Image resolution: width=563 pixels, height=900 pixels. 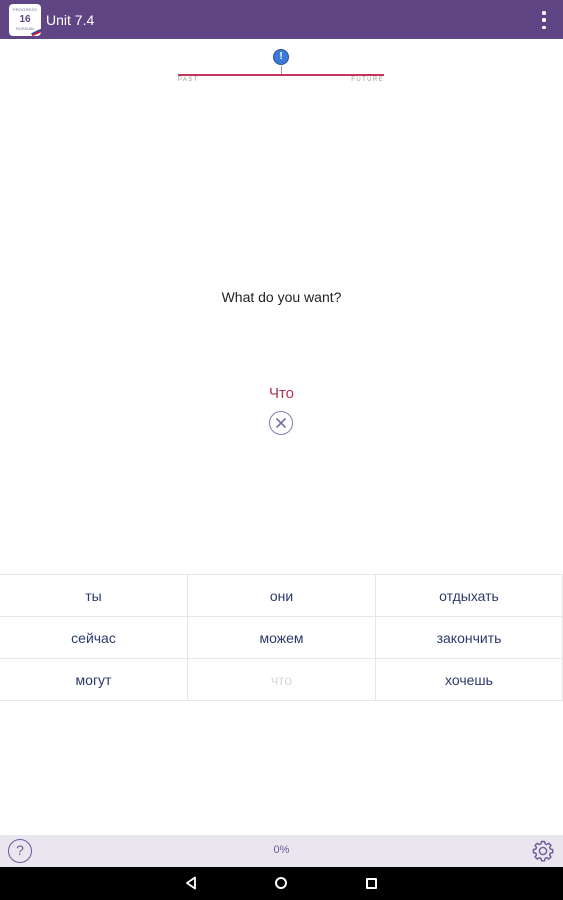 I want to click on word-tile: закончить, so click(x=469, y=638).